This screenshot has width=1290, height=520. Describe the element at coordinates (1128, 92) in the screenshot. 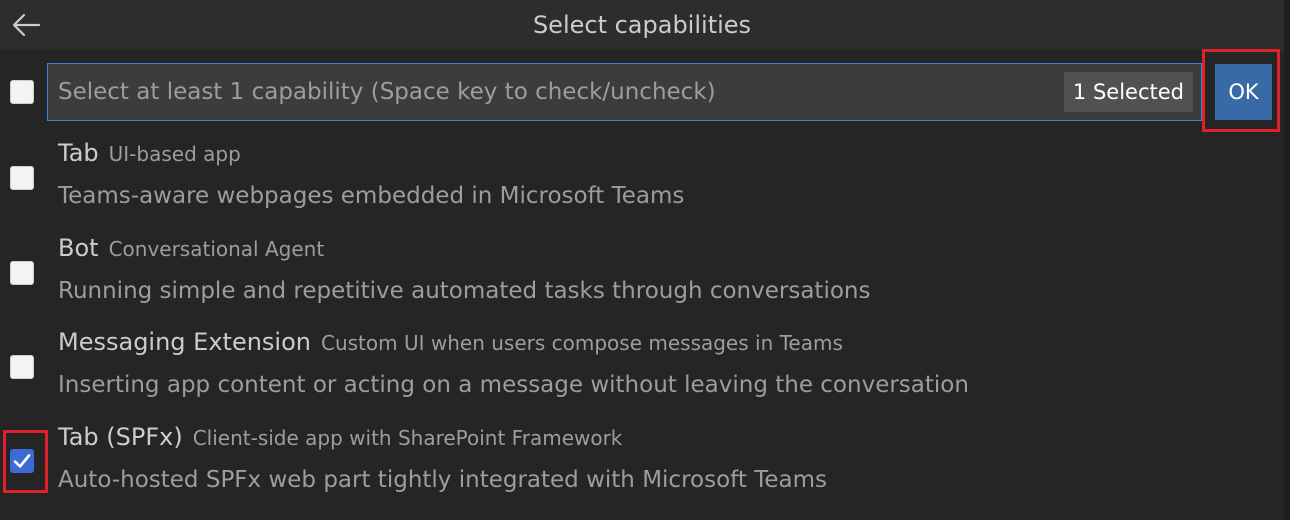

I see `selected-count-badge: 1 Selected` at that location.